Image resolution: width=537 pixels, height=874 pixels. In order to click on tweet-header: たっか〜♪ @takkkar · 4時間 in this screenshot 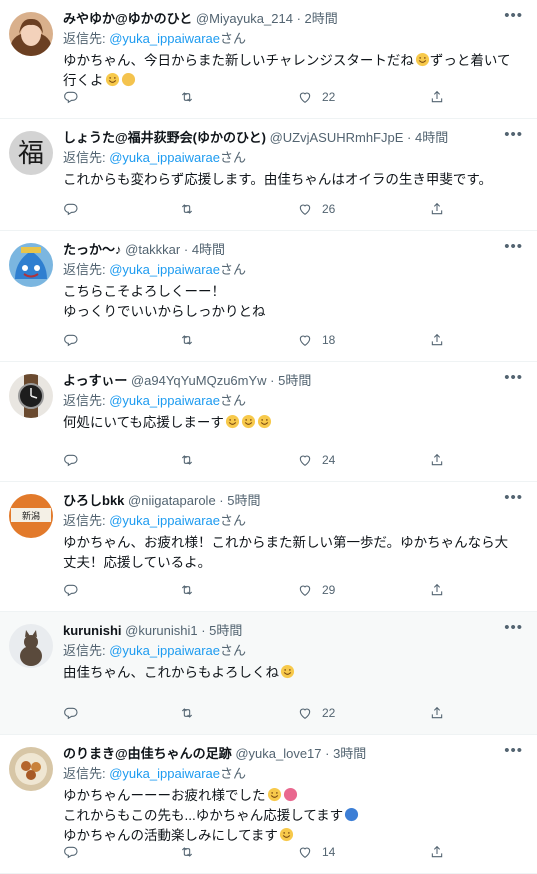, I will do `click(293, 250)`.